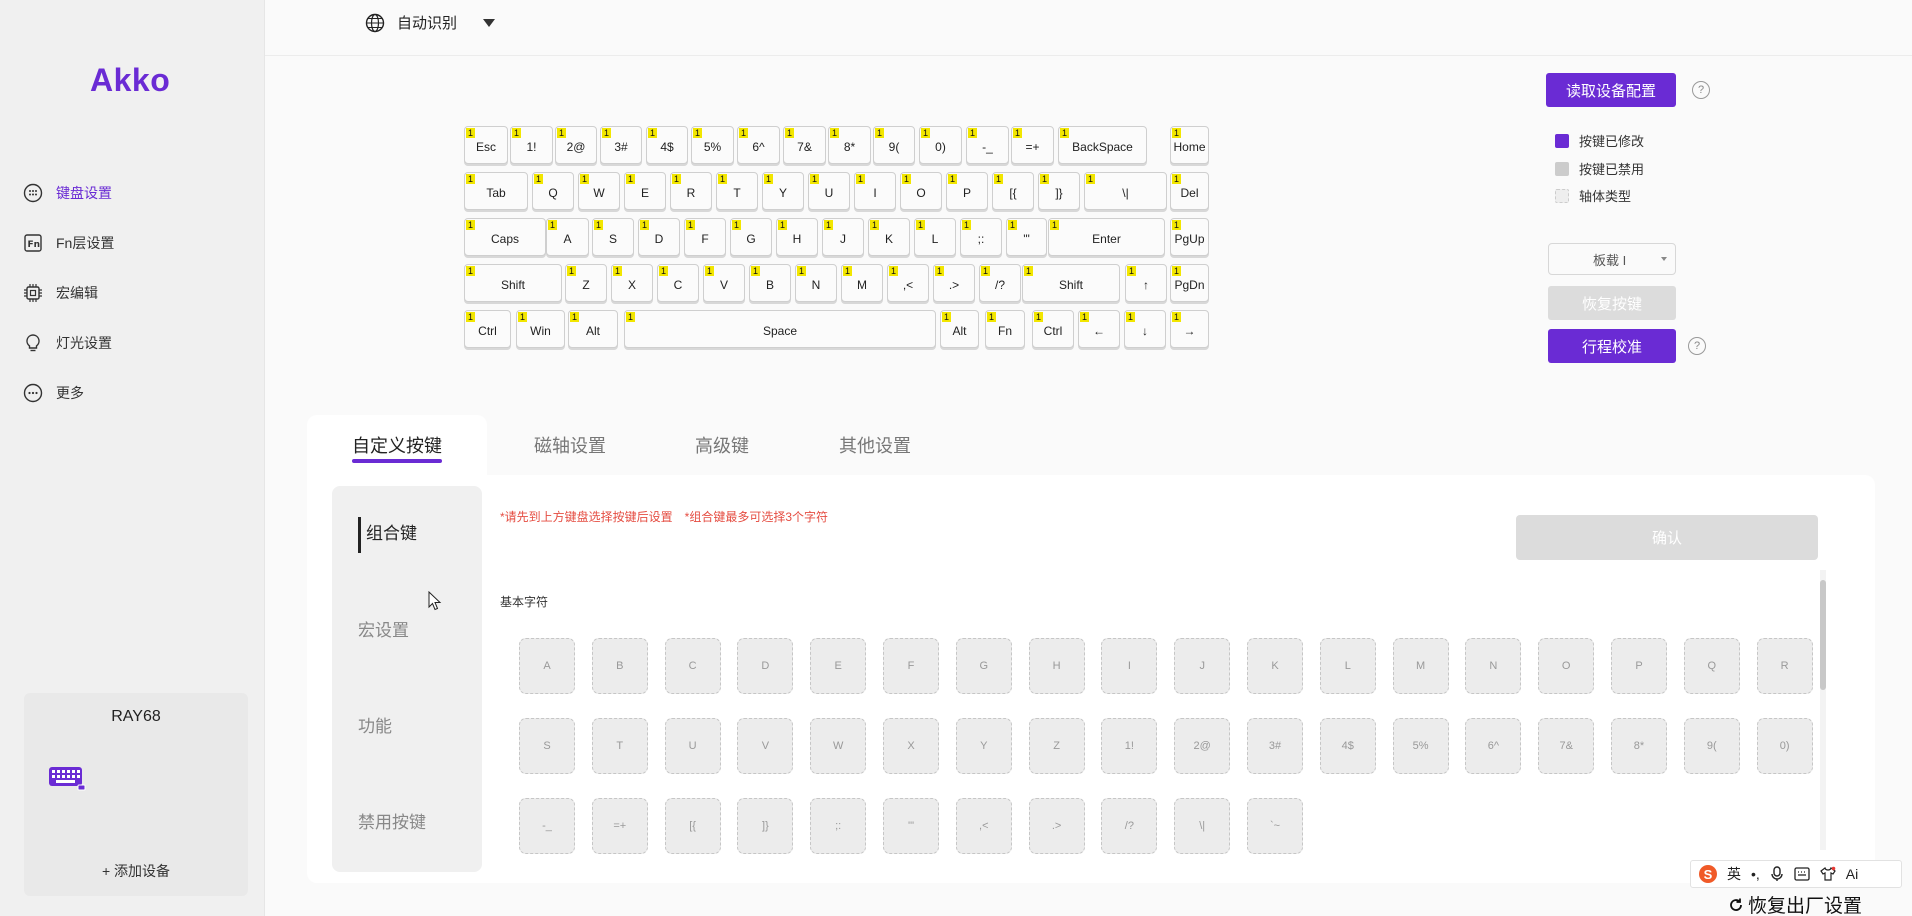 Image resolution: width=1912 pixels, height=916 pixels. I want to click on key: 1N, so click(816, 283).